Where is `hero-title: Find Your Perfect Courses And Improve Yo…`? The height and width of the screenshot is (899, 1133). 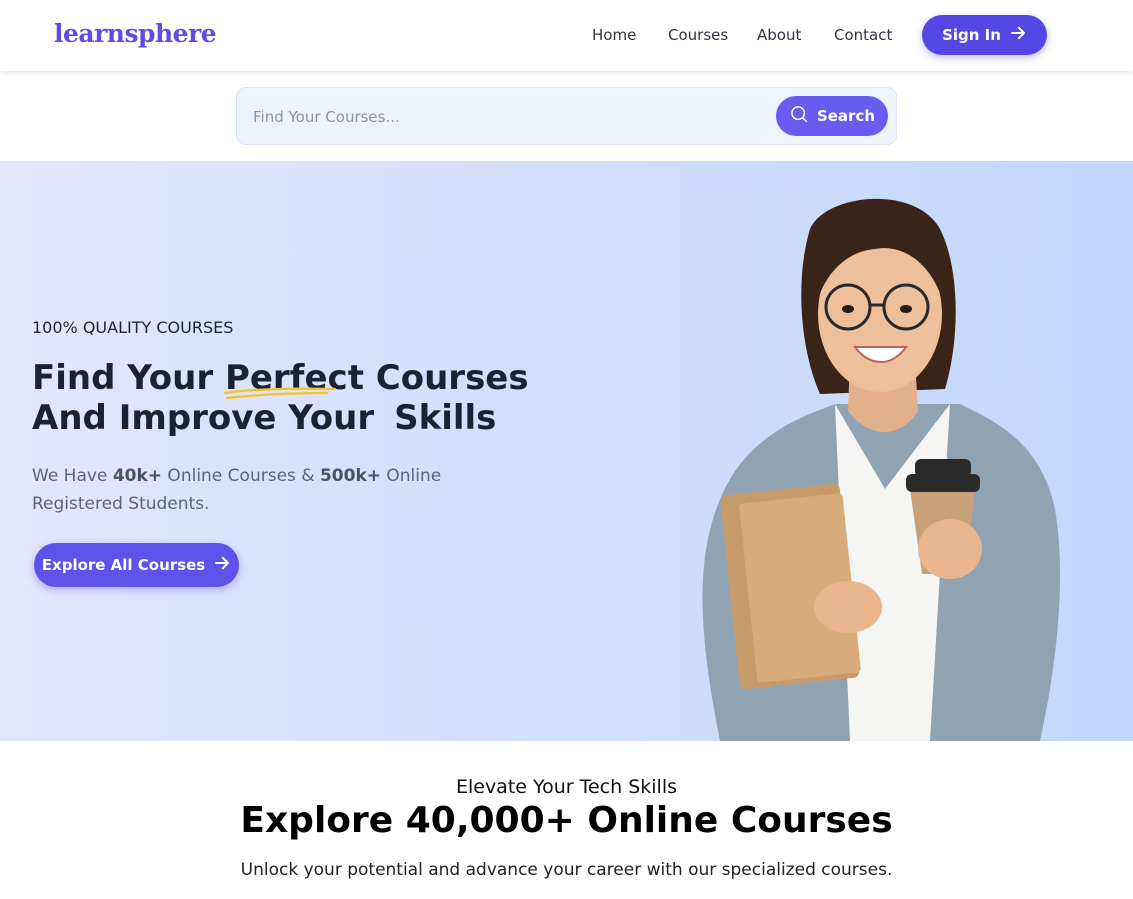 hero-title: Find Your Perfect Courses And Improve Yo… is located at coordinates (312, 398).